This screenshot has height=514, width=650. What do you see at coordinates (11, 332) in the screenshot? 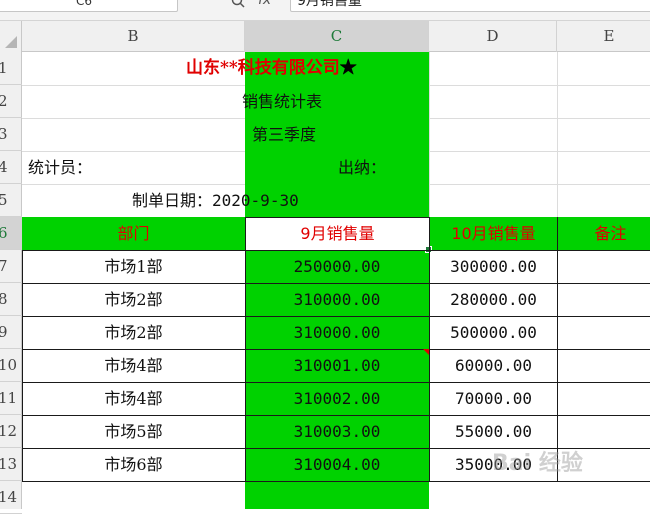
I see `row-header: 9` at bounding box center [11, 332].